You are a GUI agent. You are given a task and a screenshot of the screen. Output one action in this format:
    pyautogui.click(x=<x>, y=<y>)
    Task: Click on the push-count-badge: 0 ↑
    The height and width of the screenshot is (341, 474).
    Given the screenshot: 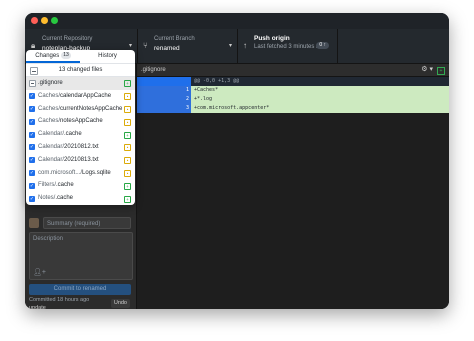 What is the action you would take?
    pyautogui.click(x=322, y=45)
    